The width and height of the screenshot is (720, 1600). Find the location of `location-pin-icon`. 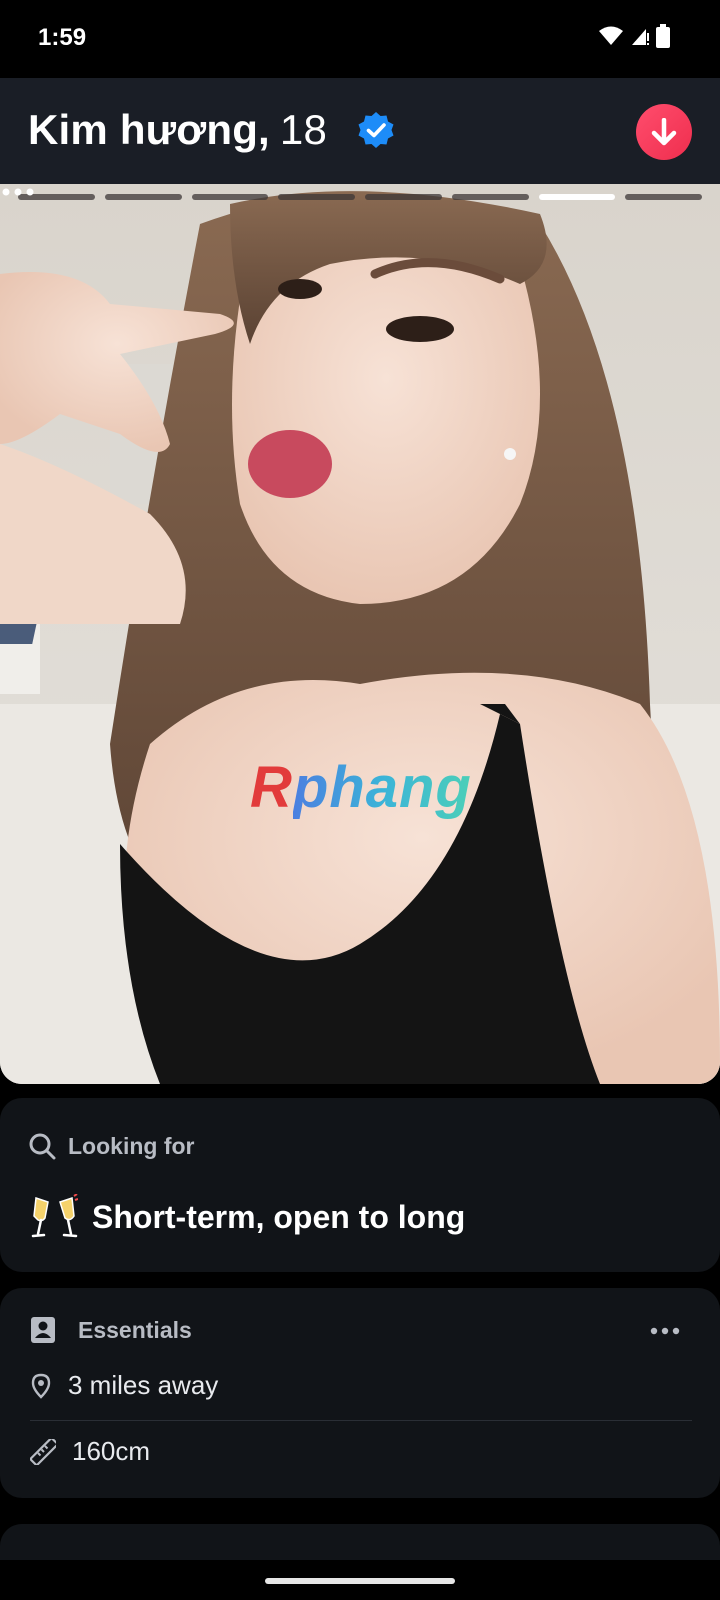

location-pin-icon is located at coordinates (41, 1386).